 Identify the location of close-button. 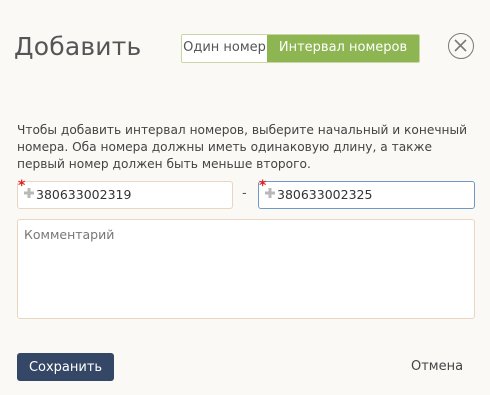
(461, 46).